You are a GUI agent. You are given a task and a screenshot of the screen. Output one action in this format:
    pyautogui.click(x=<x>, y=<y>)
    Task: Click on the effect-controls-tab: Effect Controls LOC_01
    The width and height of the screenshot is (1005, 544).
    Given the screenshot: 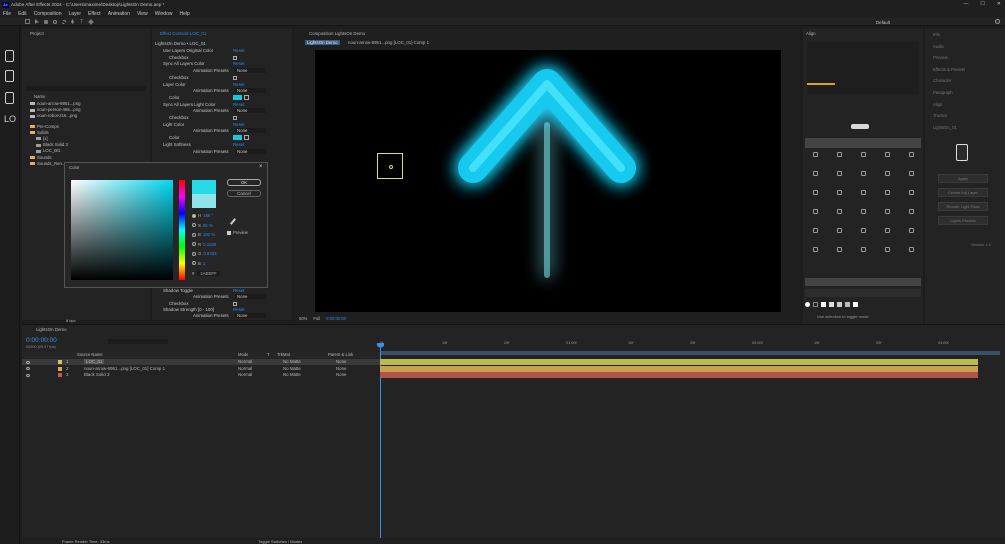 What is the action you would take?
    pyautogui.click(x=183, y=33)
    